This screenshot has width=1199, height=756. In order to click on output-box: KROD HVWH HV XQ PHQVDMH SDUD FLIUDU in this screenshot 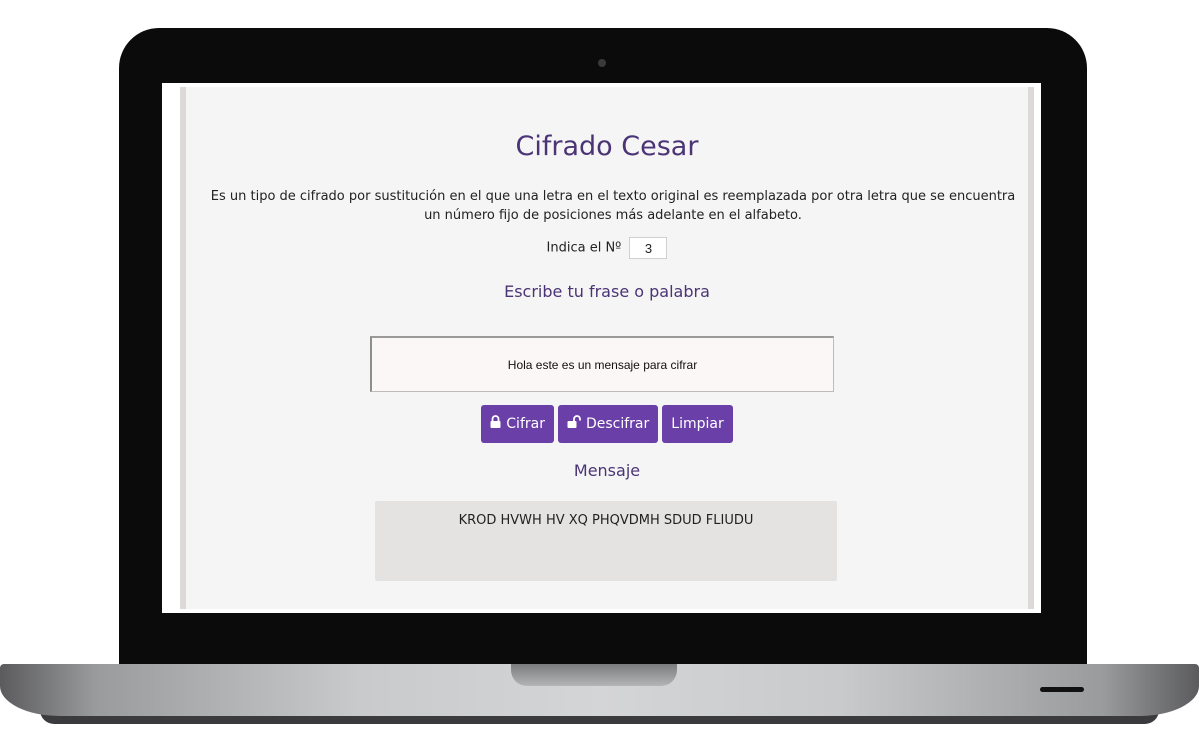, I will do `click(606, 541)`.